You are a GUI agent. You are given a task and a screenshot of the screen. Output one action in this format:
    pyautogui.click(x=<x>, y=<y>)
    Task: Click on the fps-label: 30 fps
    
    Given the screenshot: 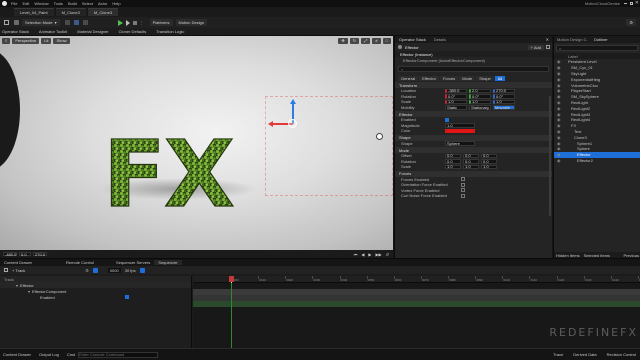 What is the action you would take?
    pyautogui.click(x=130, y=270)
    